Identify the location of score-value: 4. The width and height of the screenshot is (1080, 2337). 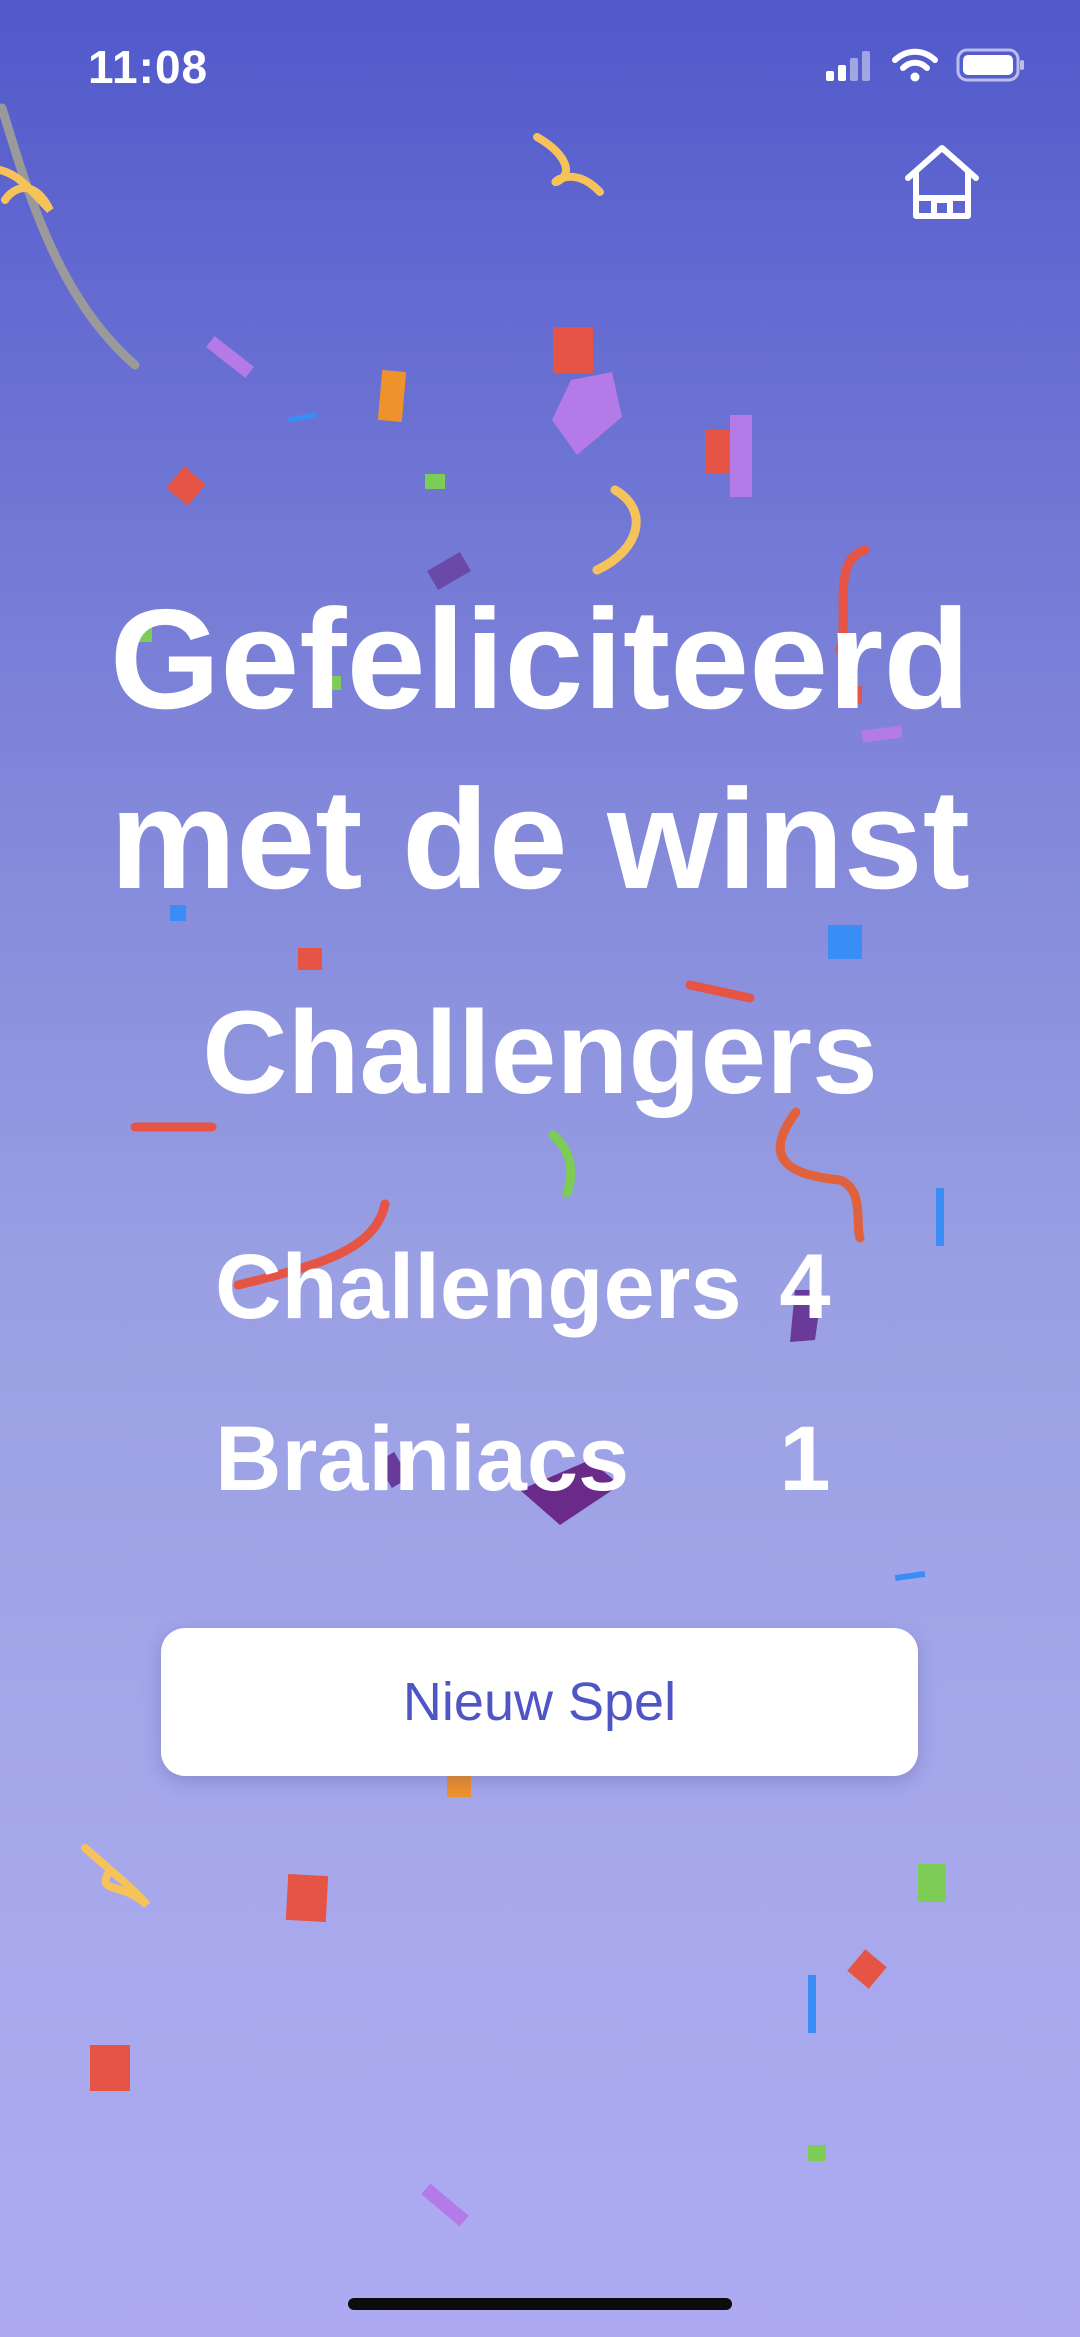
(805, 1287).